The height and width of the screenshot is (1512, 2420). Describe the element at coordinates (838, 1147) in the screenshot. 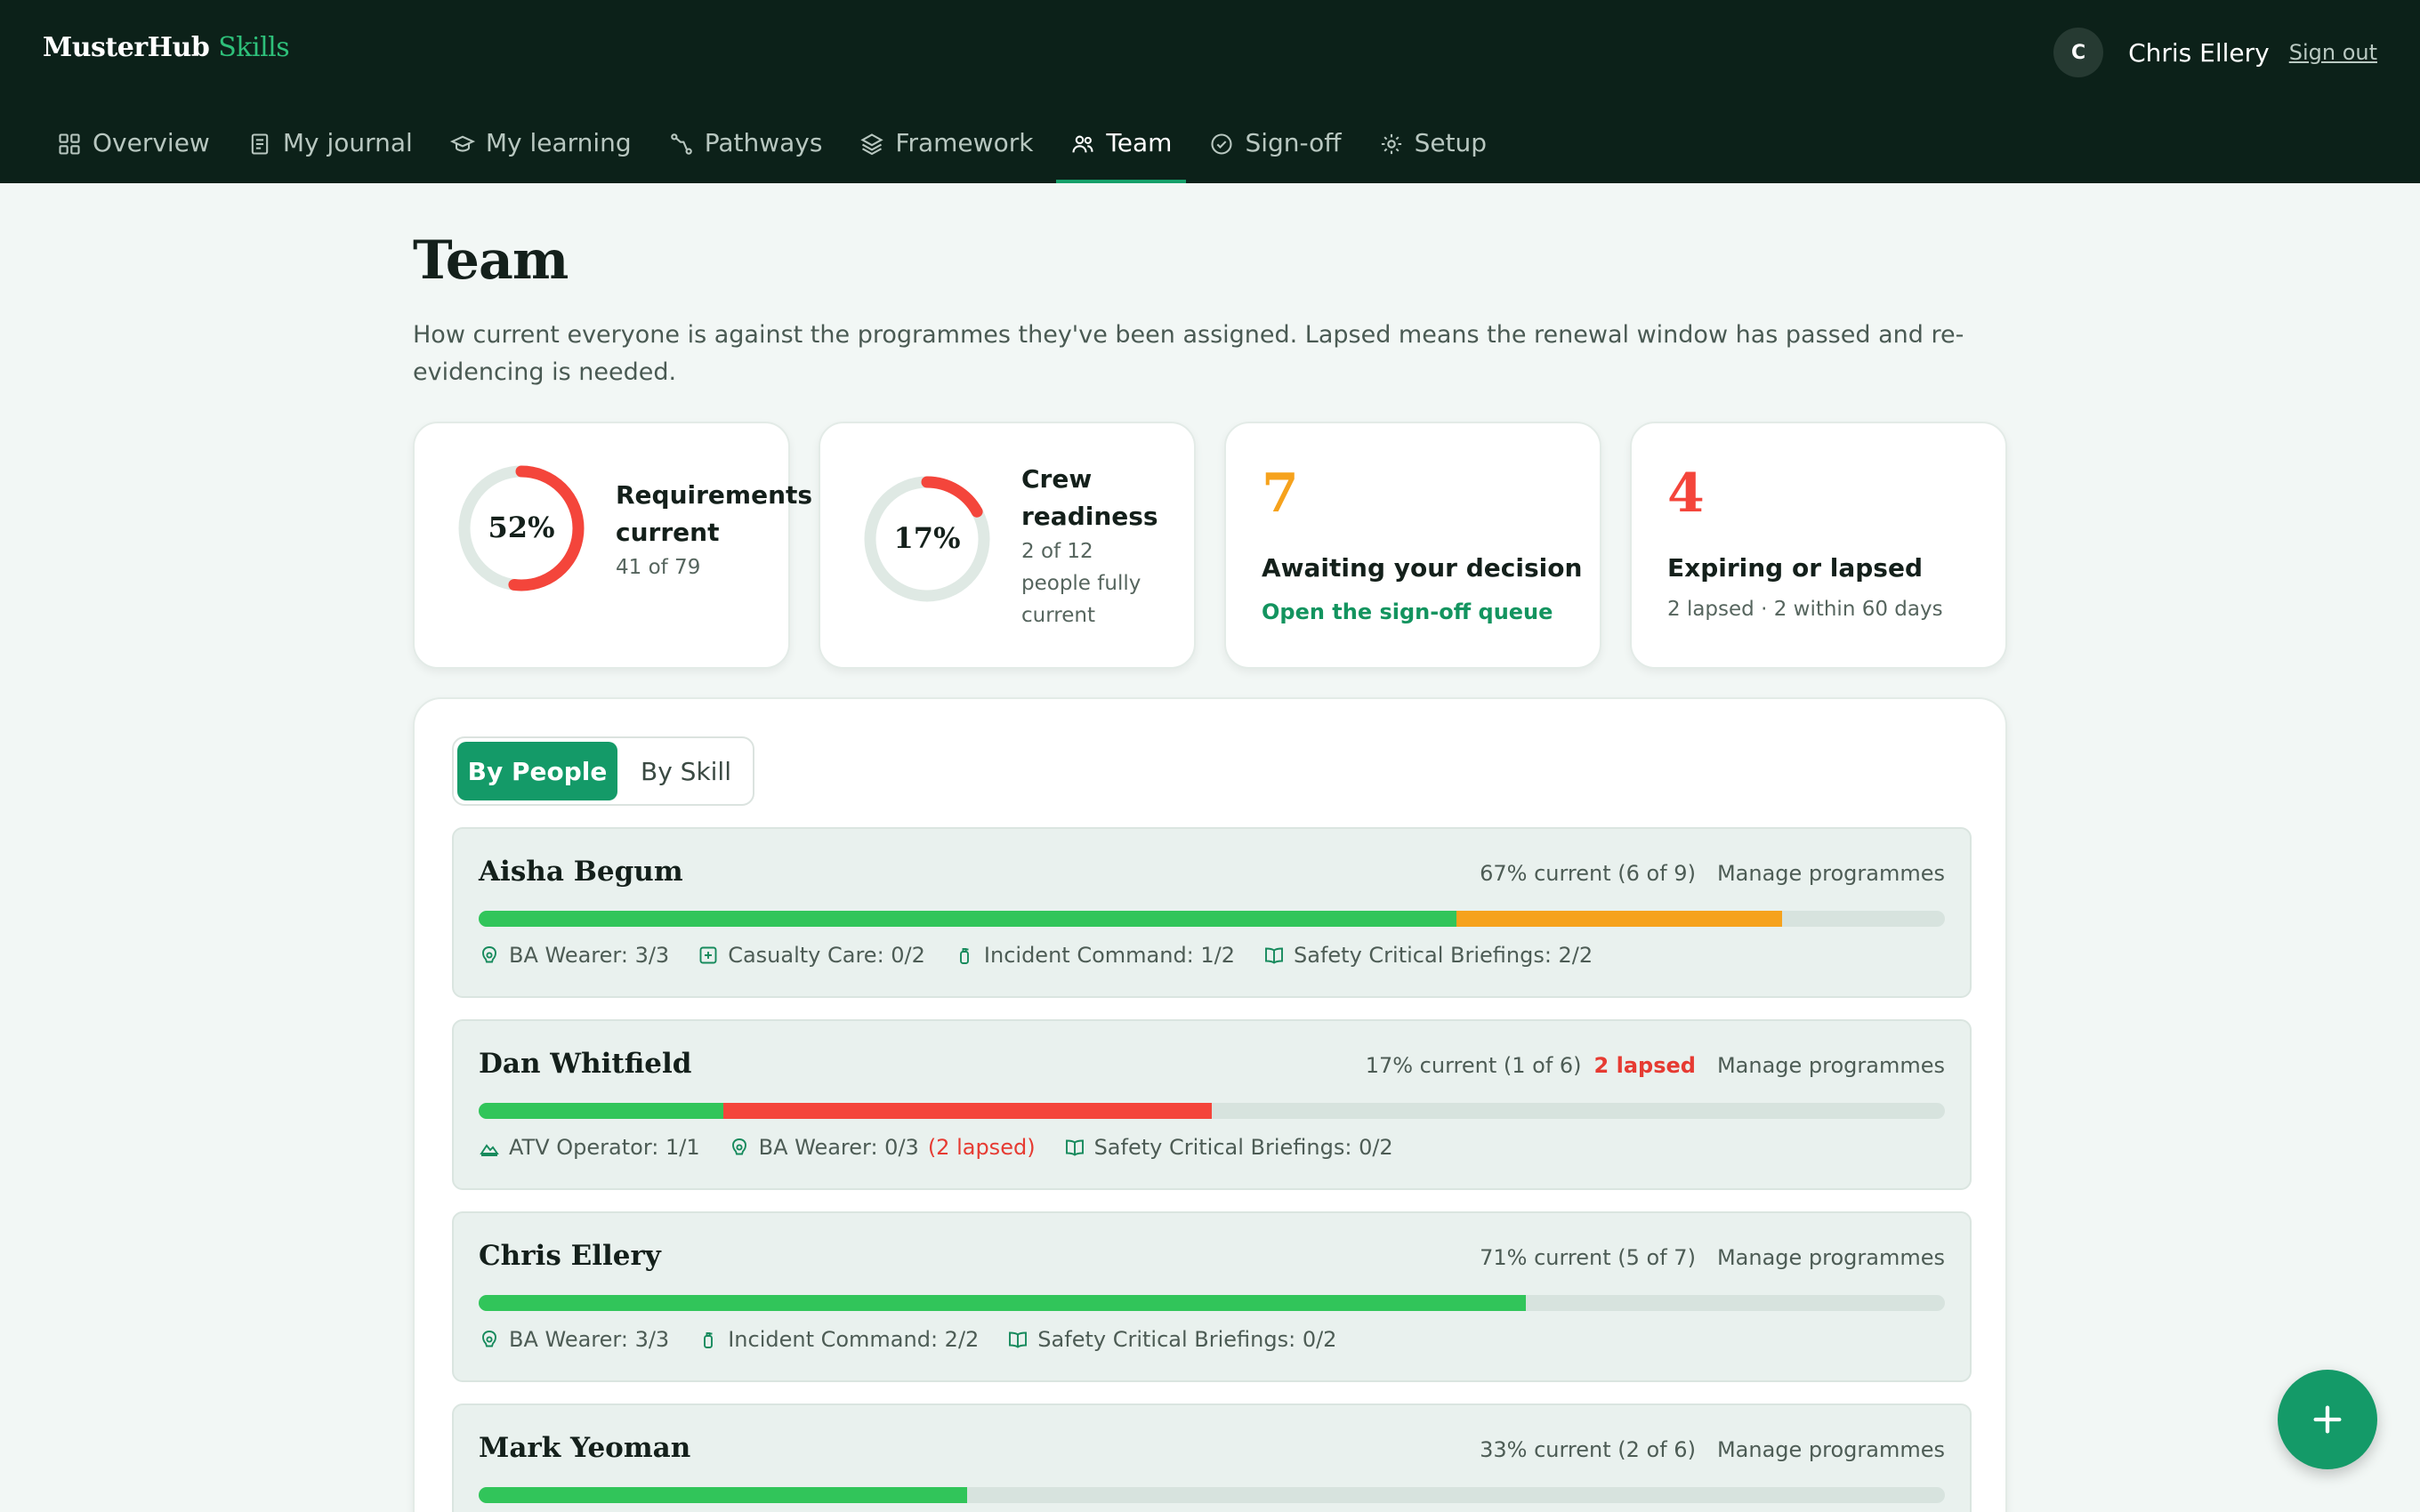

I see `chip-label: BA Wearer: 0/3` at that location.